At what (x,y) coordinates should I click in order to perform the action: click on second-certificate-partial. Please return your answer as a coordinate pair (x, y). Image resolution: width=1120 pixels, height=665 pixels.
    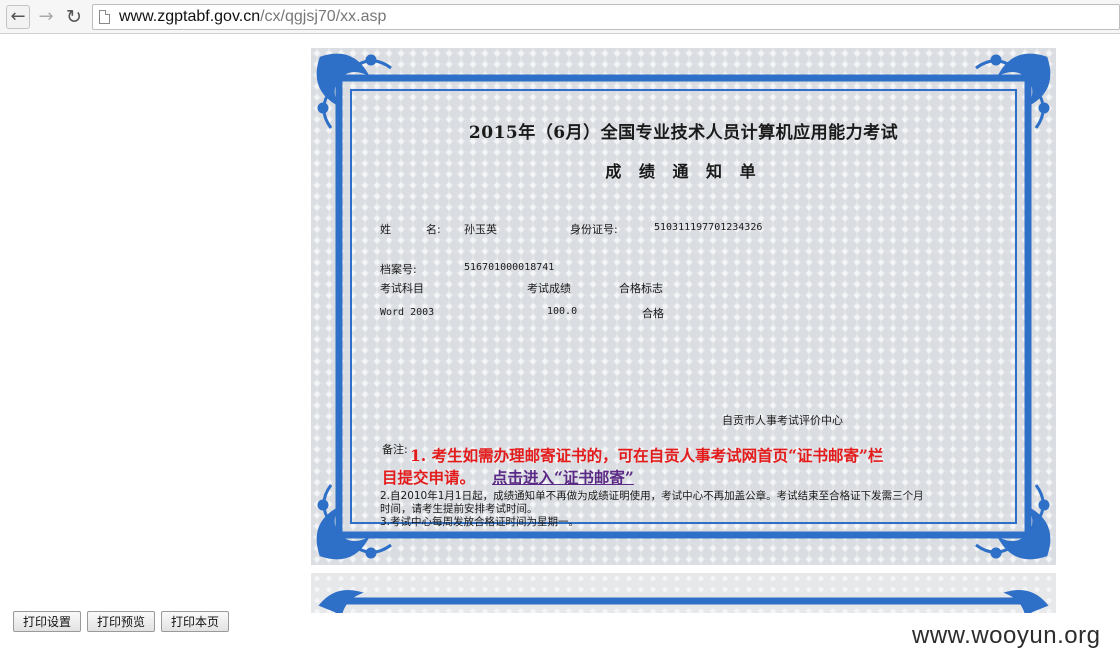
    Looking at the image, I should click on (683, 593).